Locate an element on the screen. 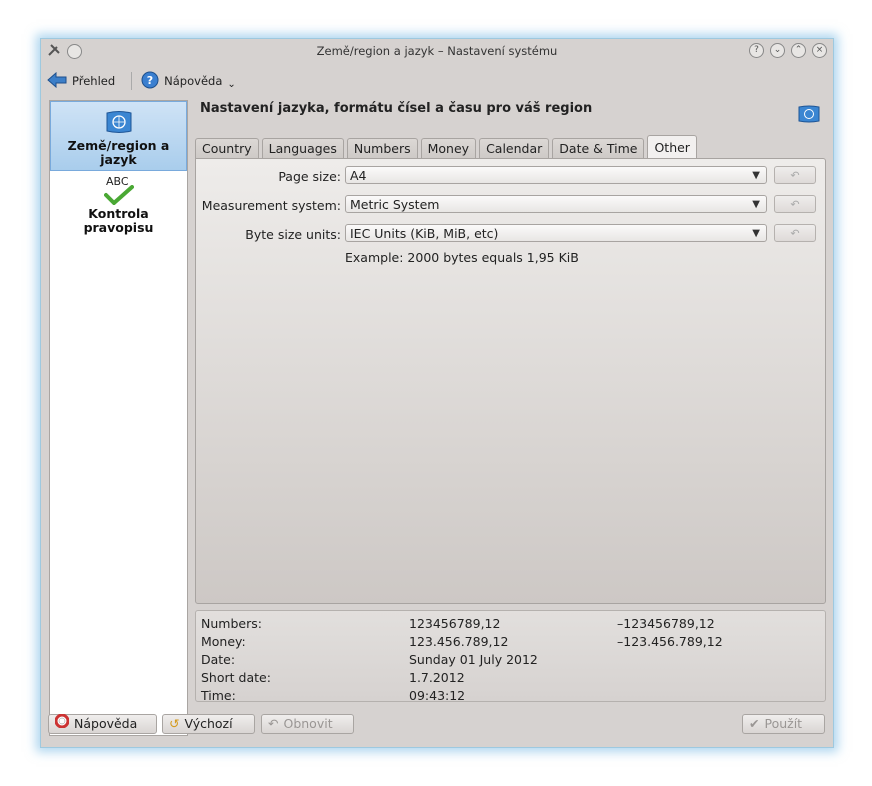  byte-units-reset-button: ↶ is located at coordinates (795, 233).